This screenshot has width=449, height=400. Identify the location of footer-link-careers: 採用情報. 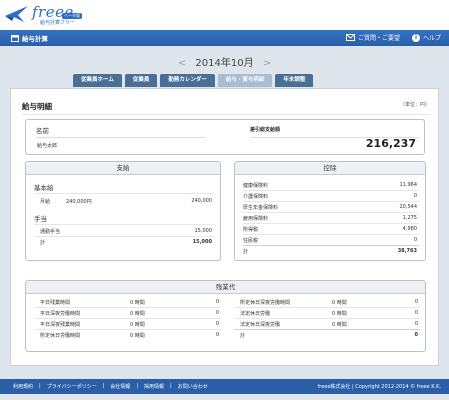
(154, 386).